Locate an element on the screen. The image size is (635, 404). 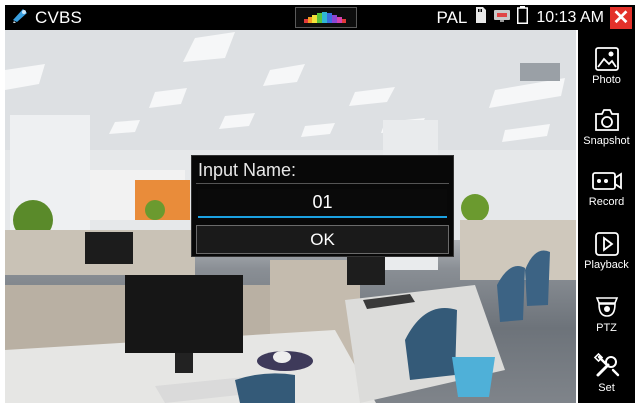
close-button: ✕ is located at coordinates (621, 17).